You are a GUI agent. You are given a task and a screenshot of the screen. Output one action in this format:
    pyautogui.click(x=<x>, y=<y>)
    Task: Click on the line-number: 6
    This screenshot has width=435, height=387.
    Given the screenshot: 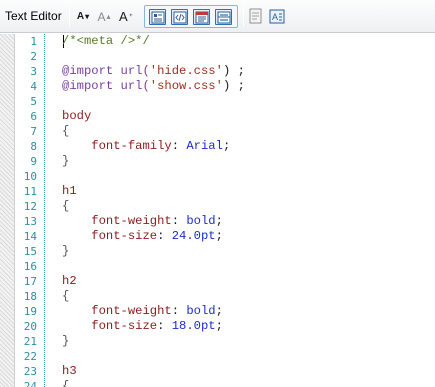 What is the action you would take?
    pyautogui.click(x=33, y=116)
    